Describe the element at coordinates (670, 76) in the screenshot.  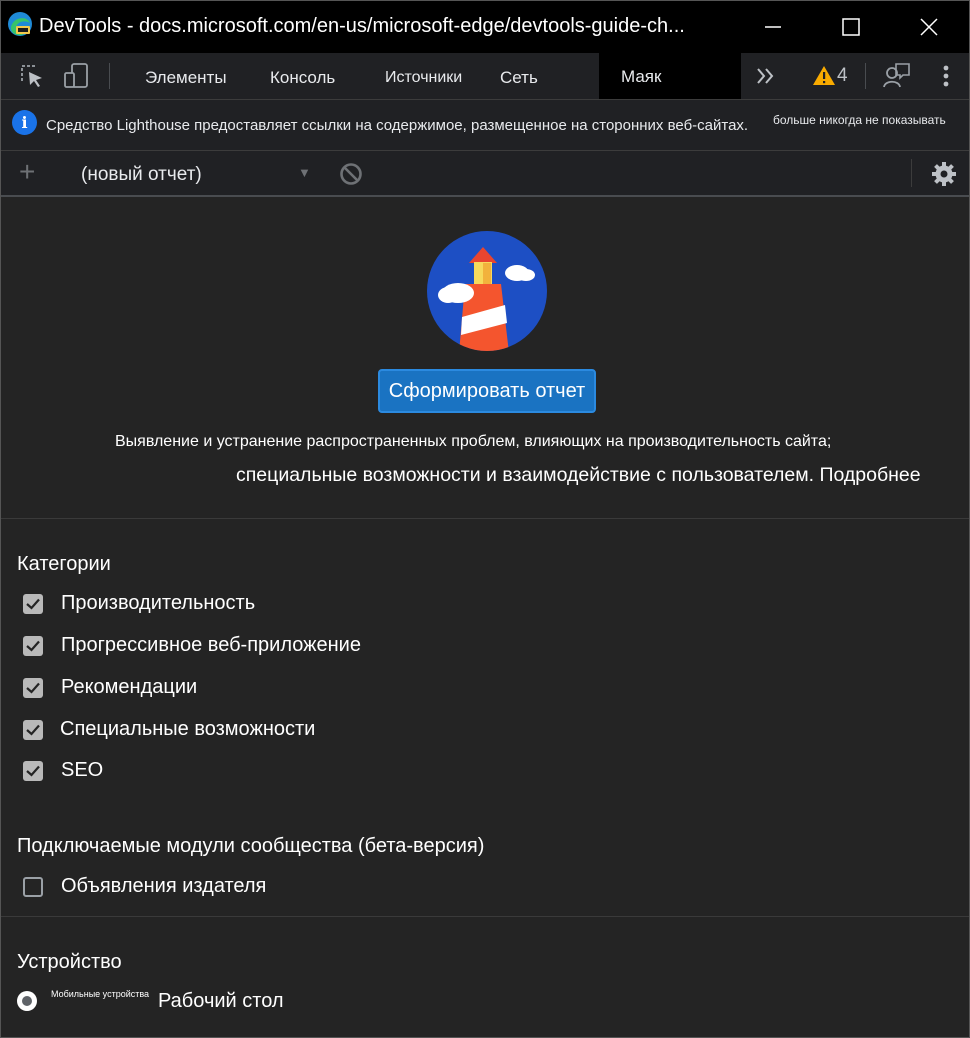
I see `tab-lighthouse: Маяк` at that location.